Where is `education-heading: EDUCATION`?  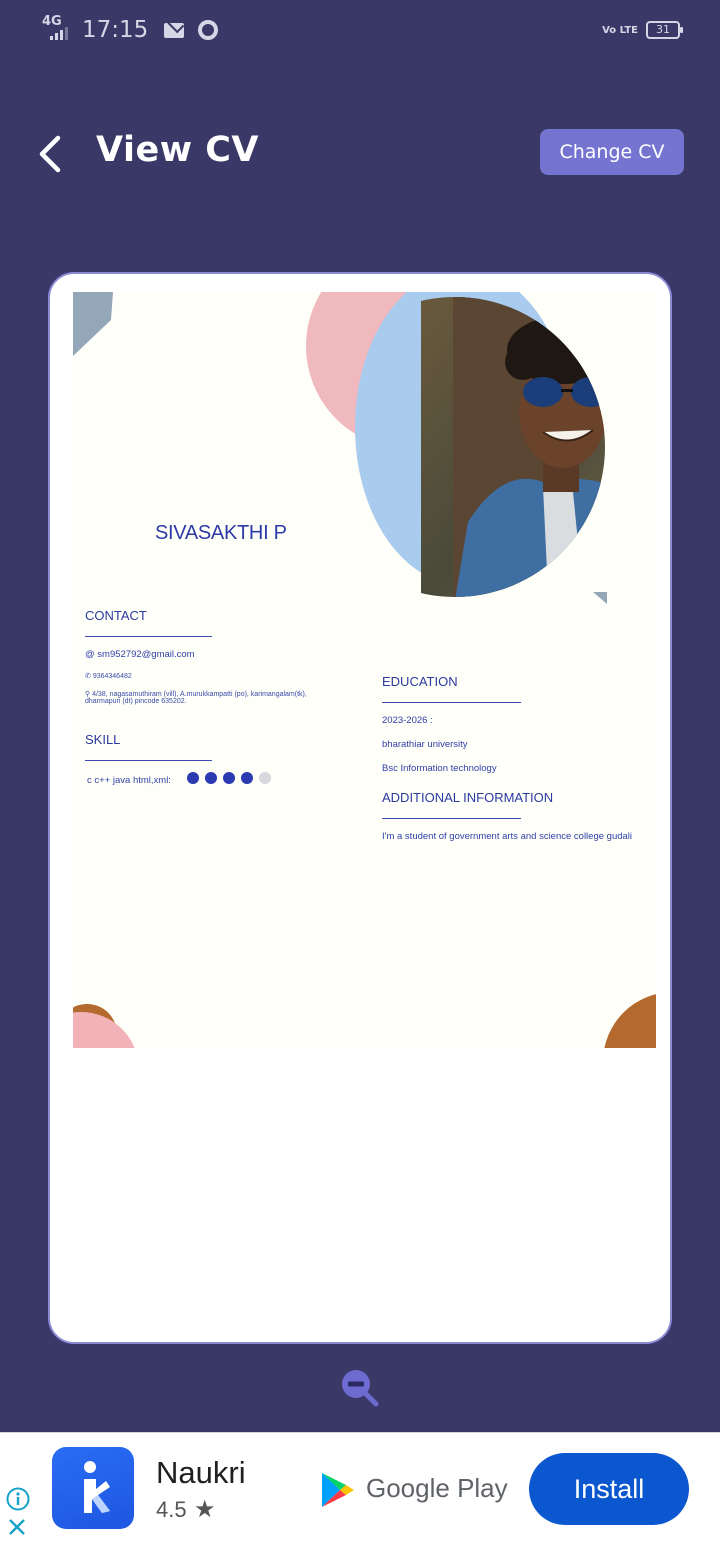
education-heading: EDUCATION is located at coordinates (420, 681).